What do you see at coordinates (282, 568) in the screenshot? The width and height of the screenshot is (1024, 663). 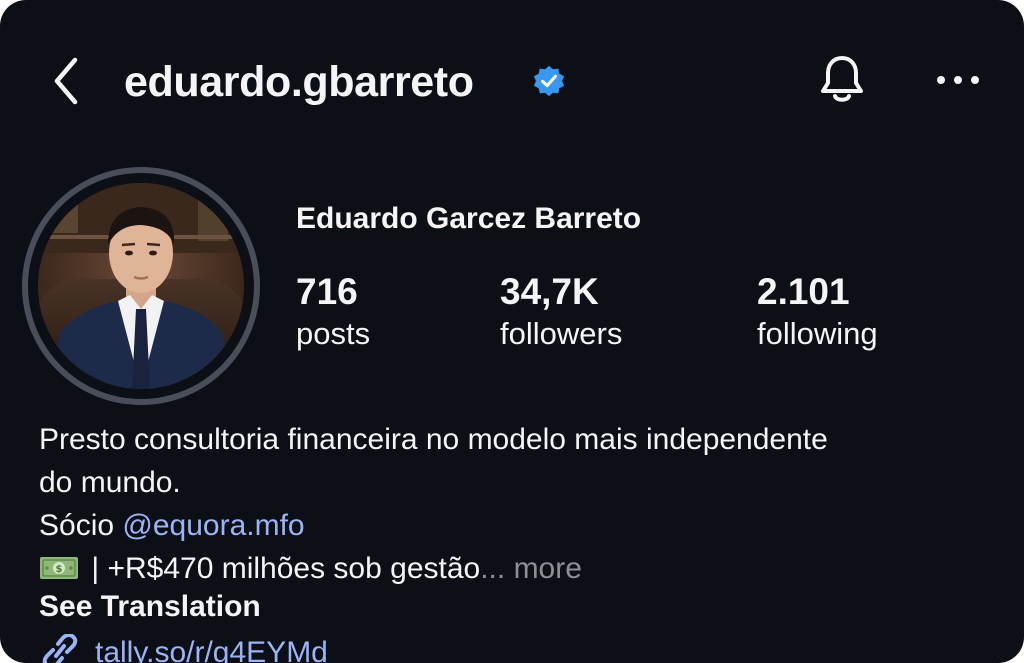 I see `bio-aum-text: | +R$470 milhões sob gestão` at bounding box center [282, 568].